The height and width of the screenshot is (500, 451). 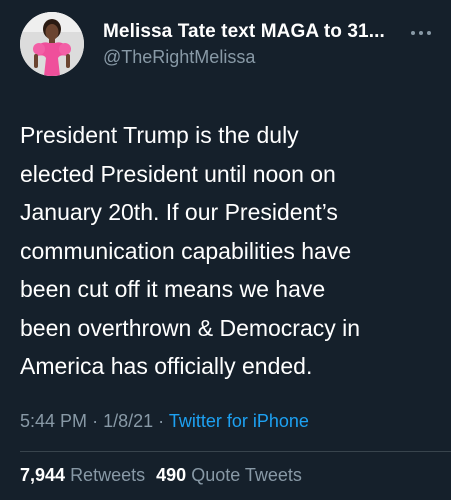 I want to click on retweets-label: Retweets, so click(x=108, y=475).